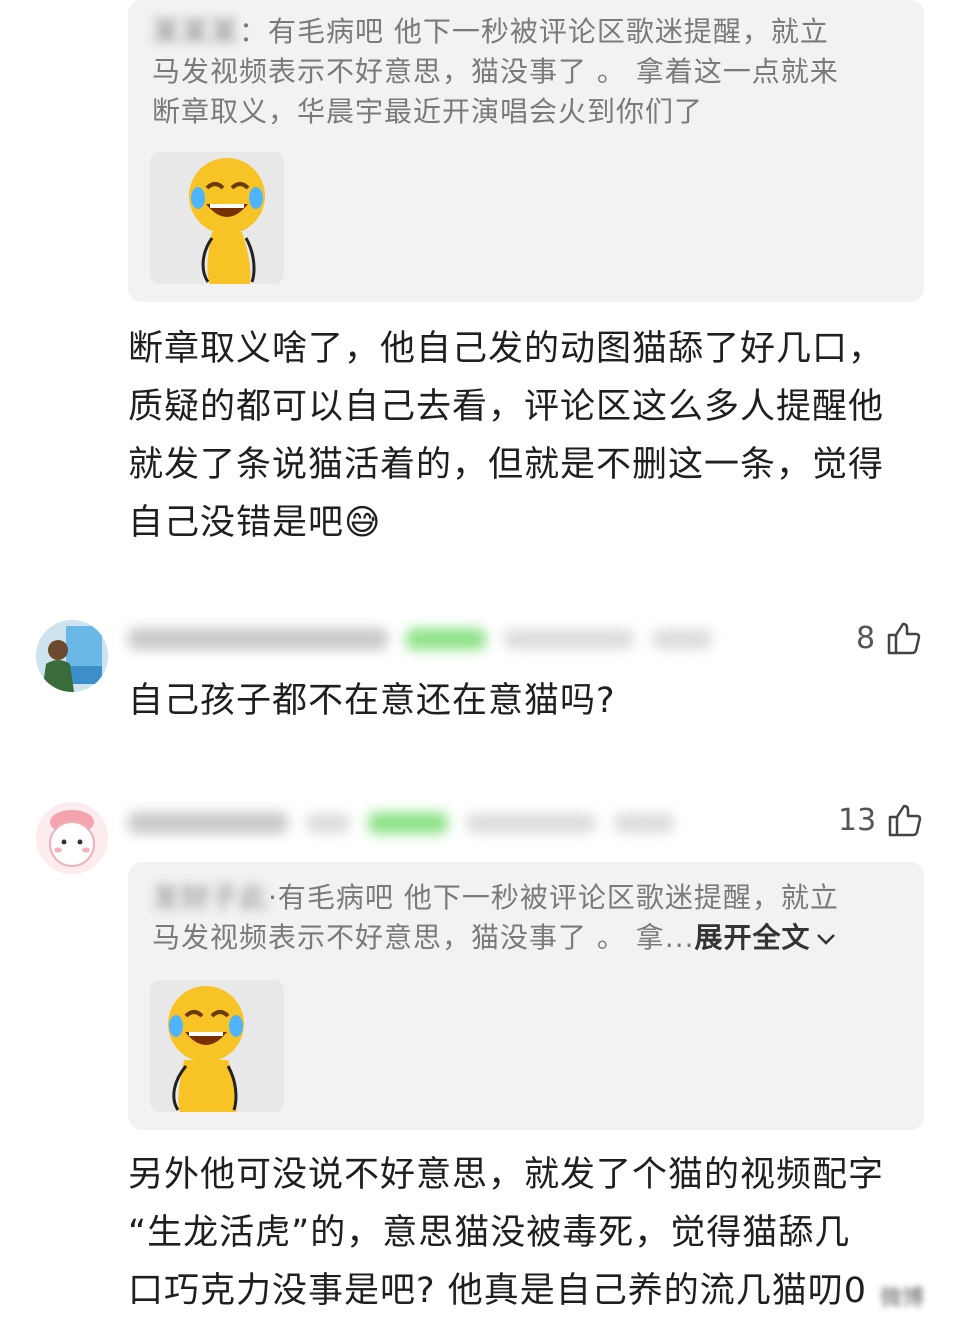  I want to click on like-button: 8, so click(888, 638).